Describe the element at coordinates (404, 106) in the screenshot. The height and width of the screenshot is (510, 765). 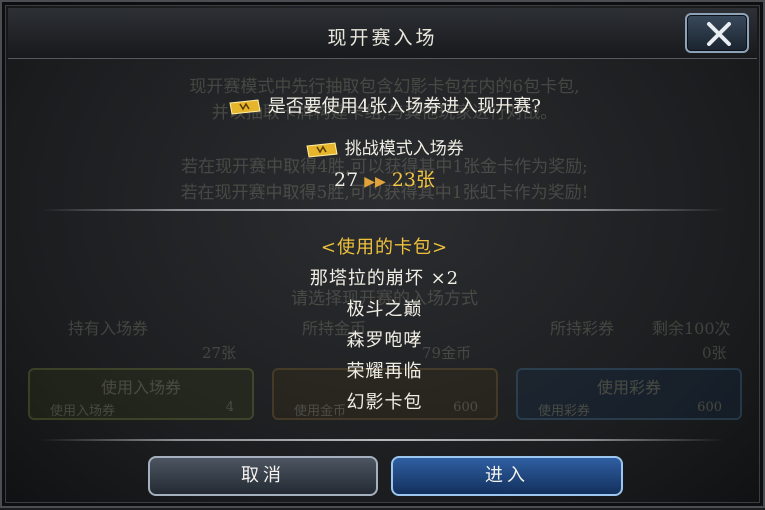
I see `confirm-question: 是否要使用4张入场券进入现开赛?` at that location.